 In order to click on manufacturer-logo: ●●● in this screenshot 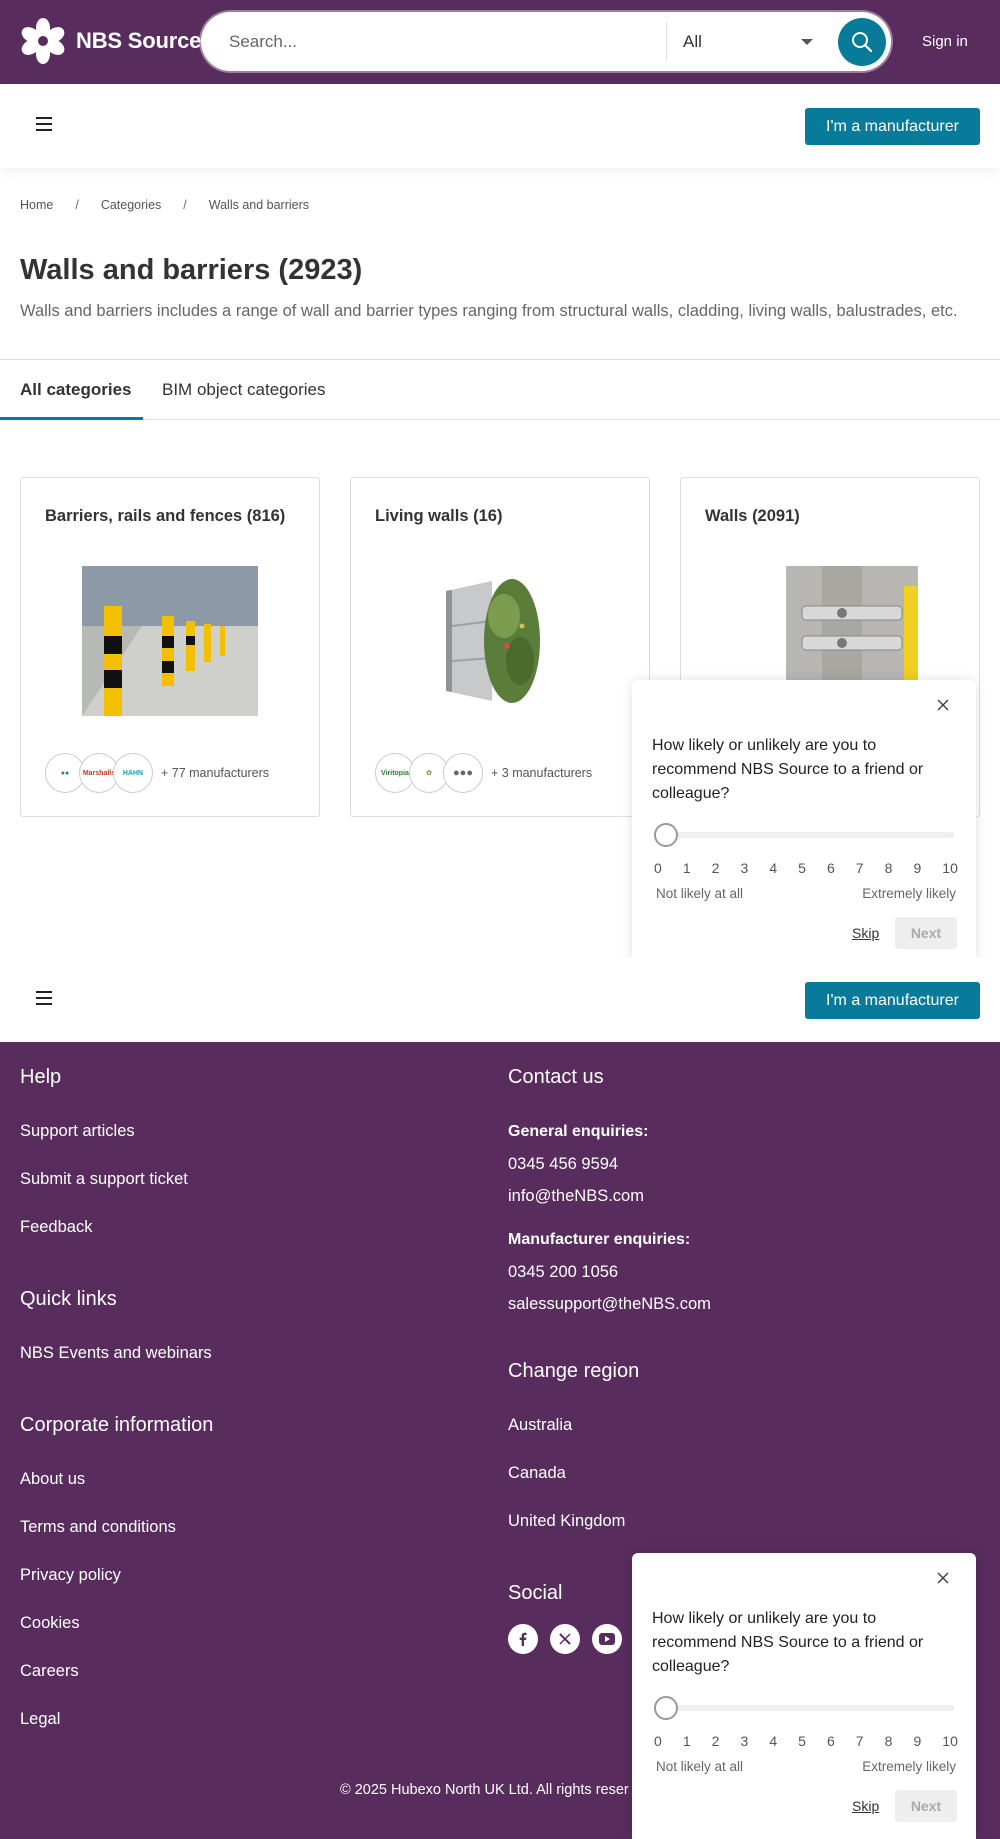, I will do `click(463, 773)`.